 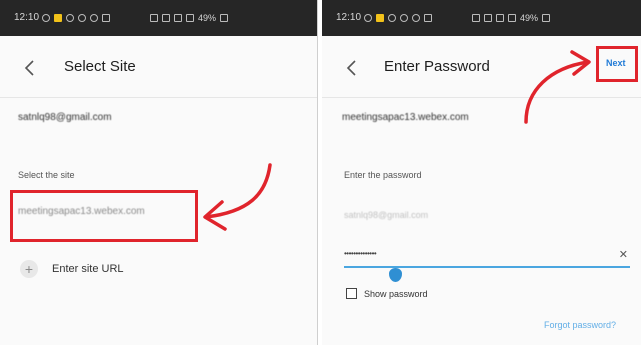 What do you see at coordinates (405, 117) in the screenshot?
I see `site-url: meetingsapac13.webex.com` at bounding box center [405, 117].